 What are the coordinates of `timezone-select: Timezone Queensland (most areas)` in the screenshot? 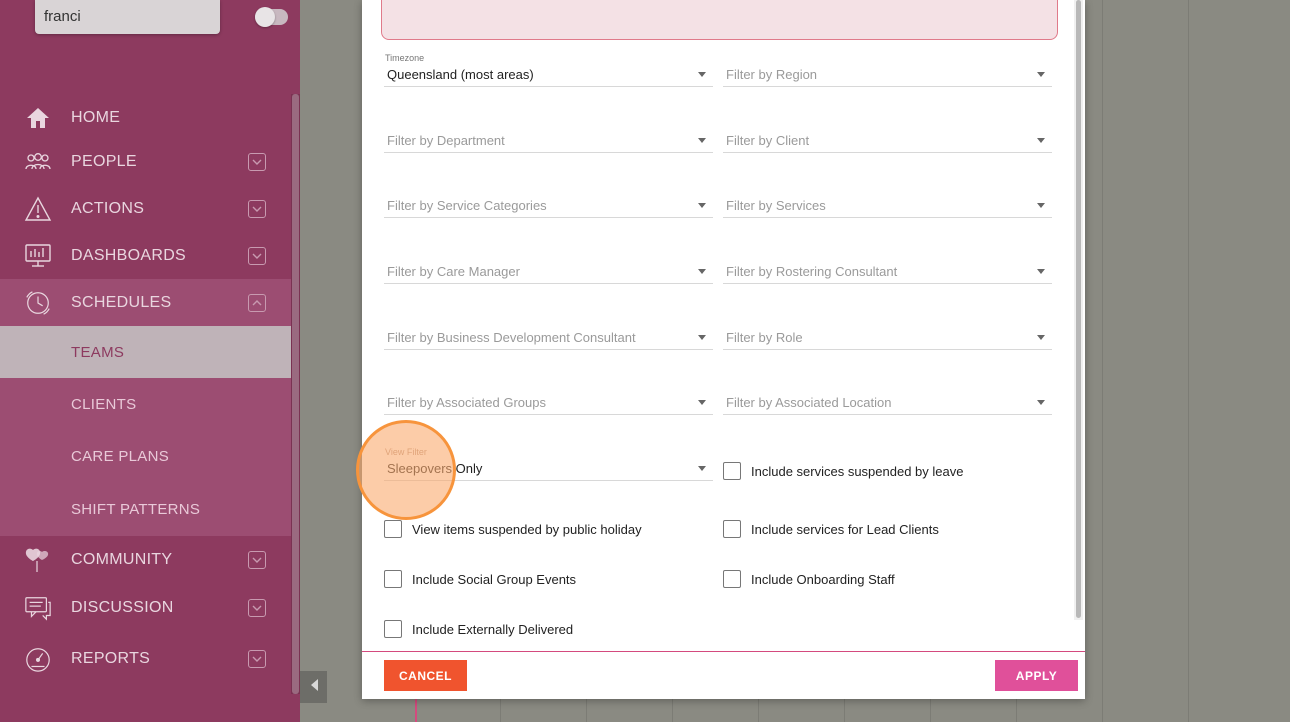 It's located at (548, 70).